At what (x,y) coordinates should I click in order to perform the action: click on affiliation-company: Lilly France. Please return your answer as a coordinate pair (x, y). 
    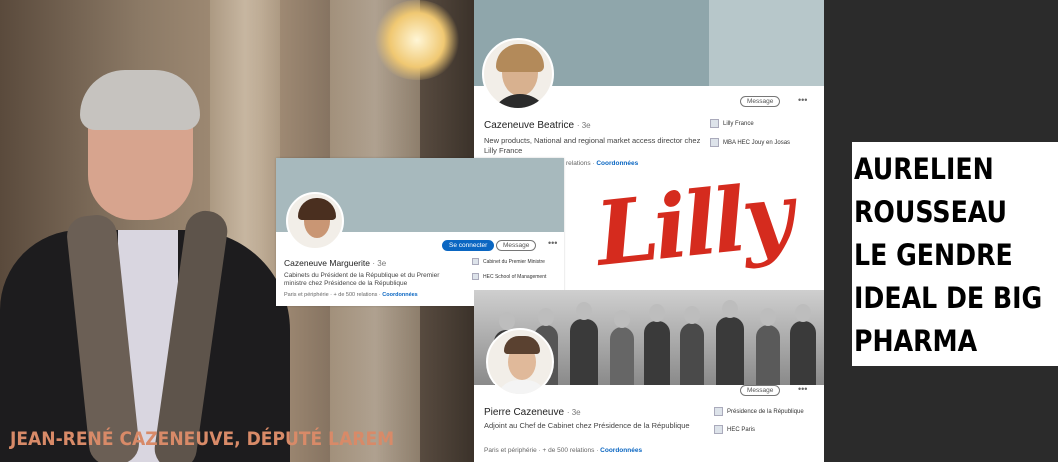
    Looking at the image, I should click on (732, 123).